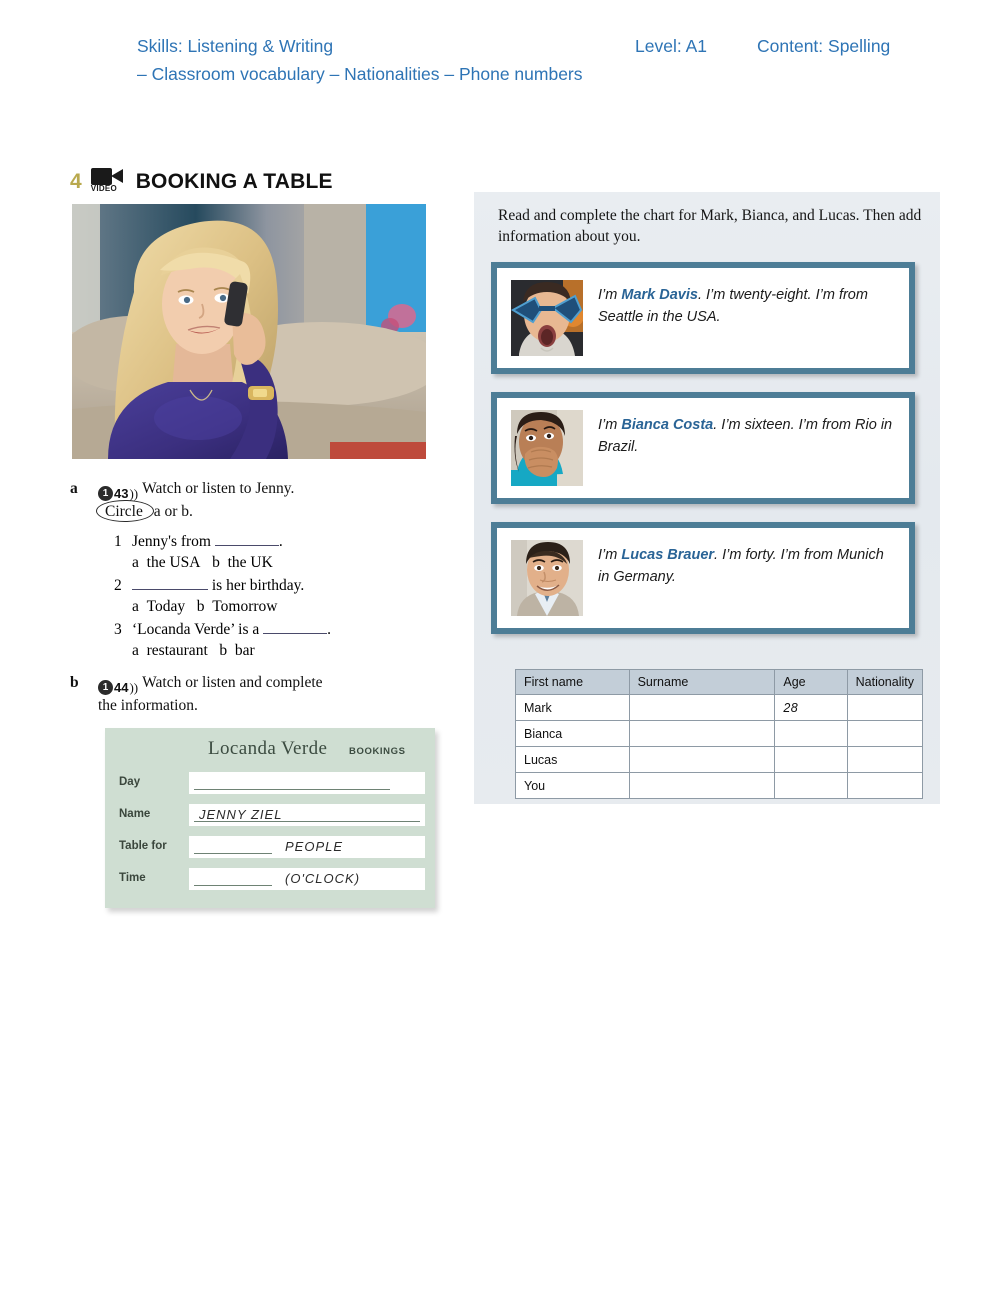 The width and height of the screenshot is (1000, 1291). Describe the element at coordinates (572, 785) in the screenshot. I see `cell-first-name-you: You` at that location.